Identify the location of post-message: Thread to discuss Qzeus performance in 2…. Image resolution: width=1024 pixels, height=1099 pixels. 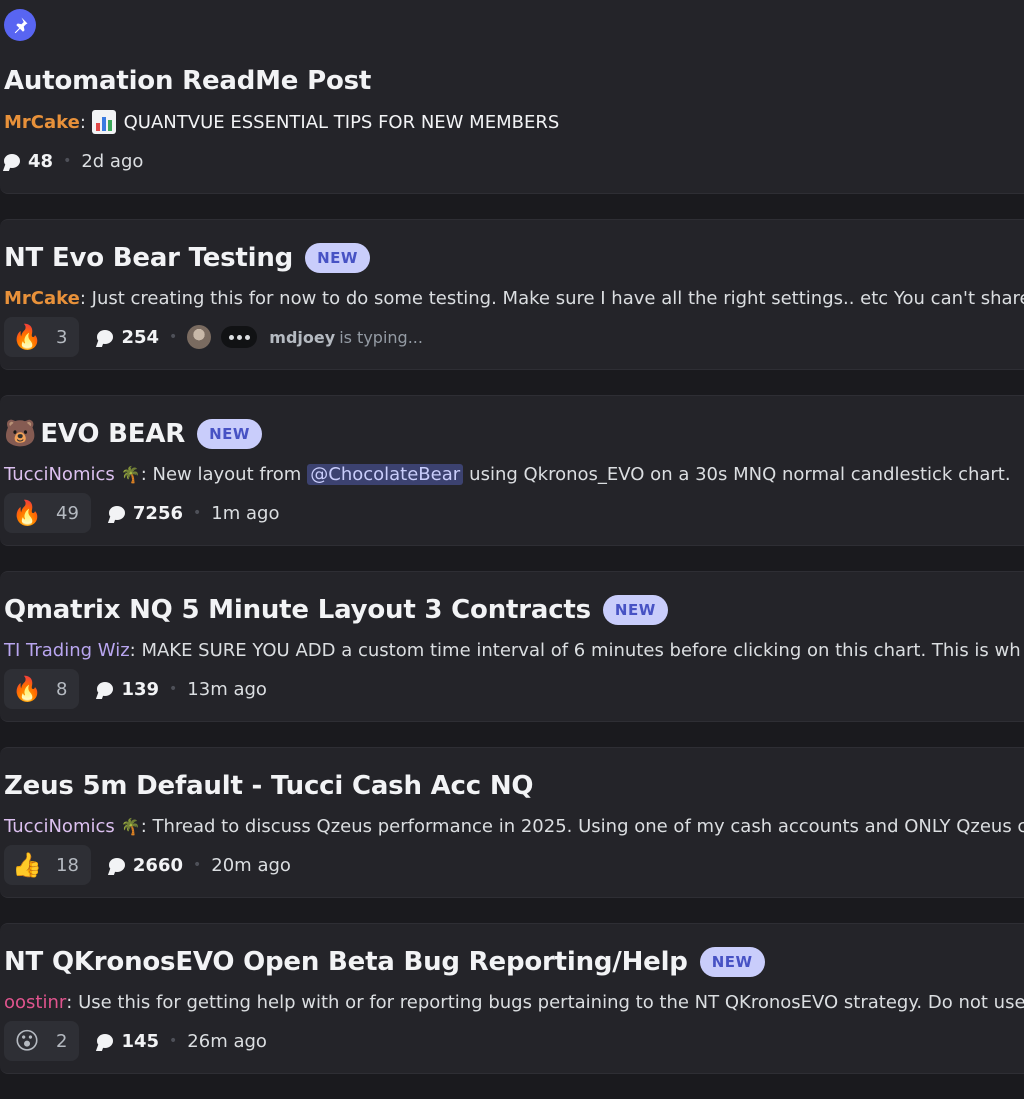
(588, 826).